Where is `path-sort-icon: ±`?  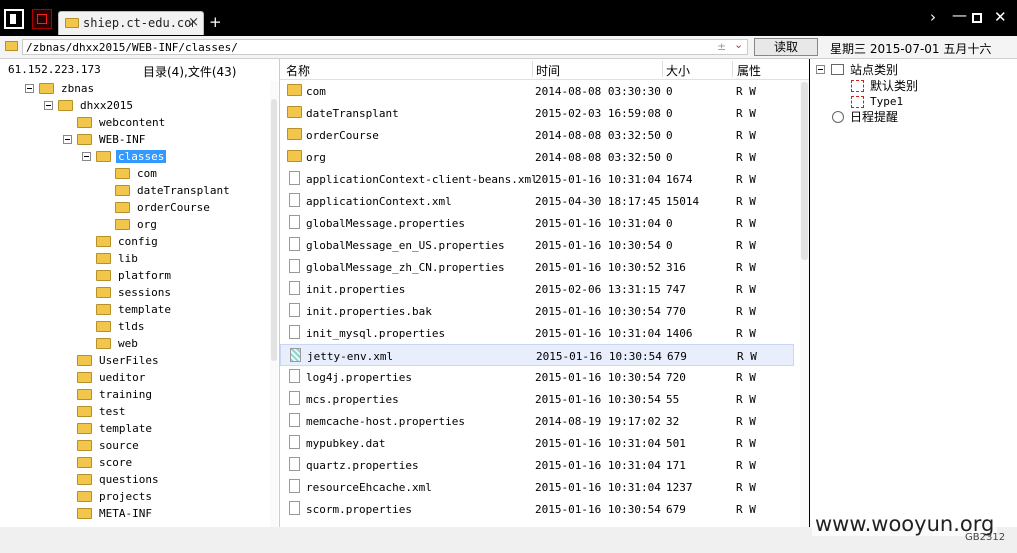 path-sort-icon: ± is located at coordinates (721, 46).